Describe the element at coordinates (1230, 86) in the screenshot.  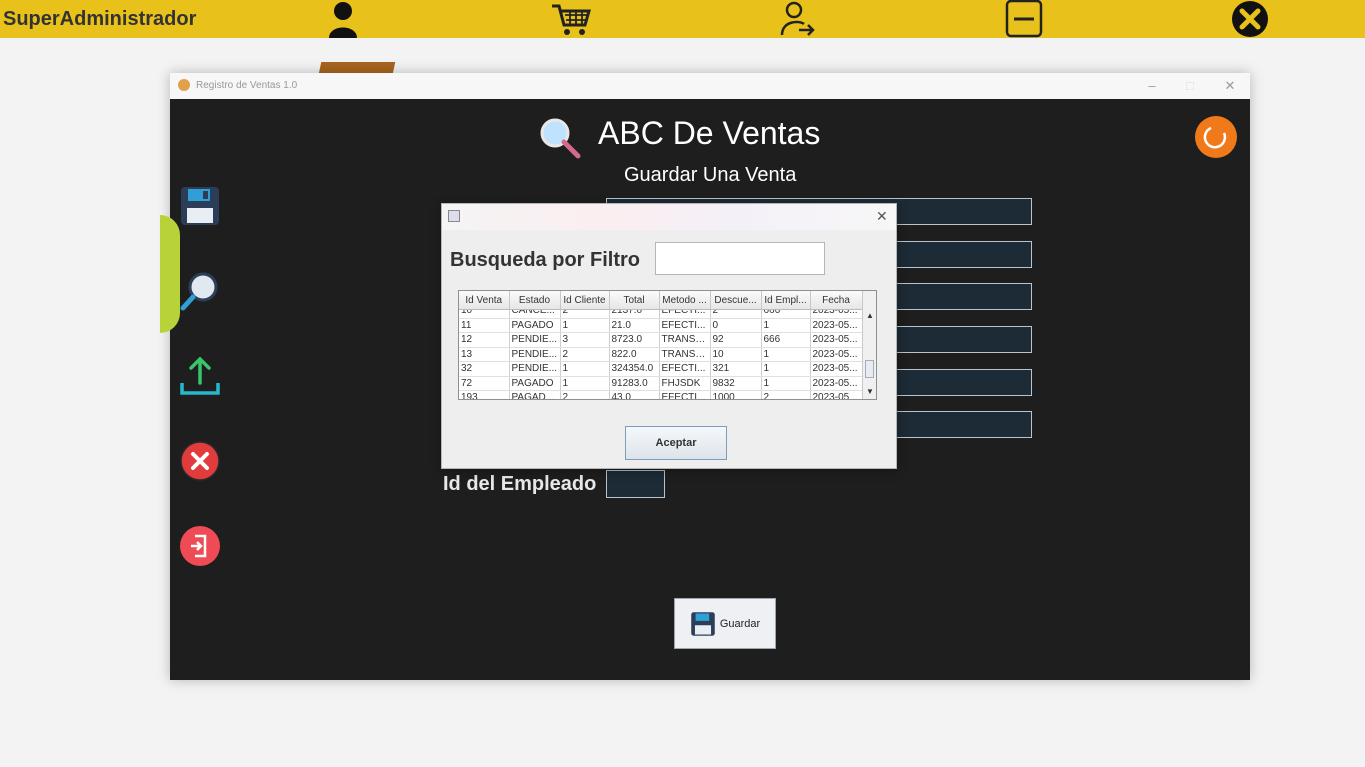
I see `window-close-button: ✕` at that location.